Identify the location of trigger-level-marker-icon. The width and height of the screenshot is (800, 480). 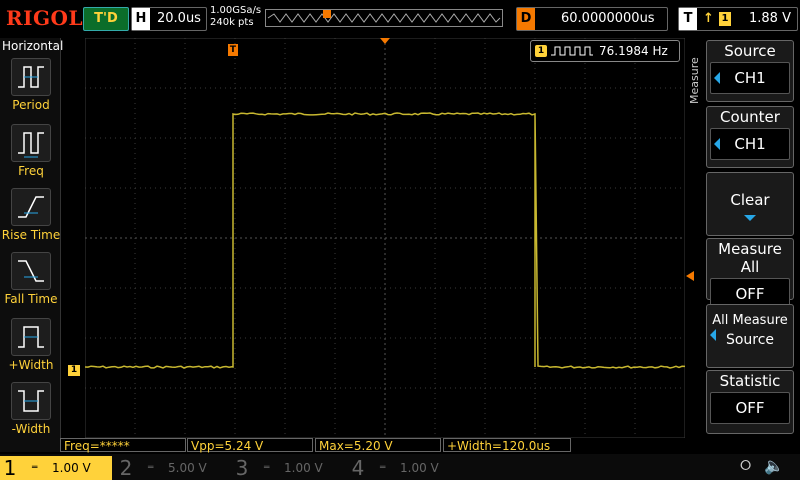
(690, 276).